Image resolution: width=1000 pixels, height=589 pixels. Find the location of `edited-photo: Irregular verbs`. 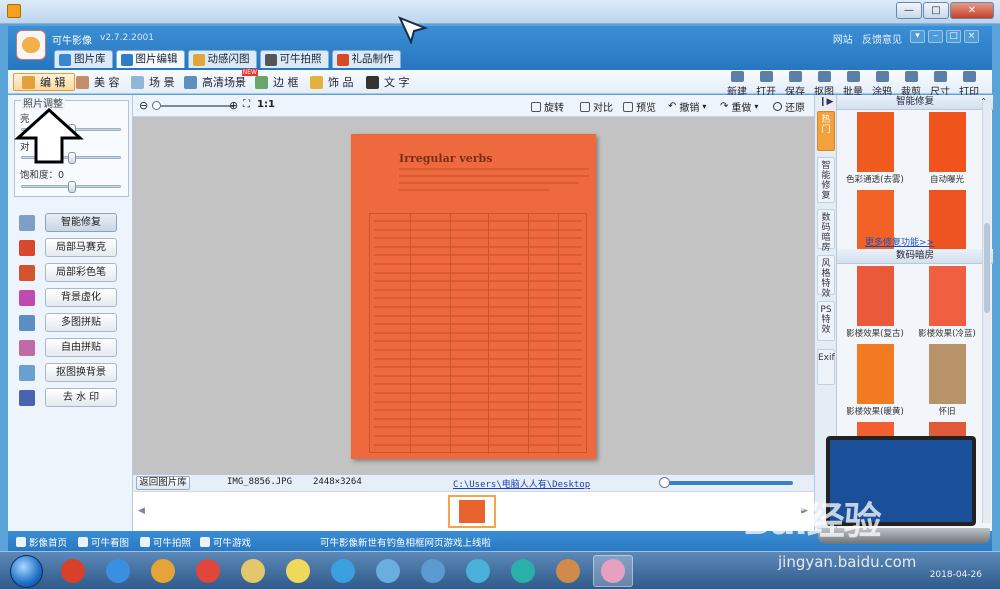

edited-photo: Irregular verbs is located at coordinates (473, 296).